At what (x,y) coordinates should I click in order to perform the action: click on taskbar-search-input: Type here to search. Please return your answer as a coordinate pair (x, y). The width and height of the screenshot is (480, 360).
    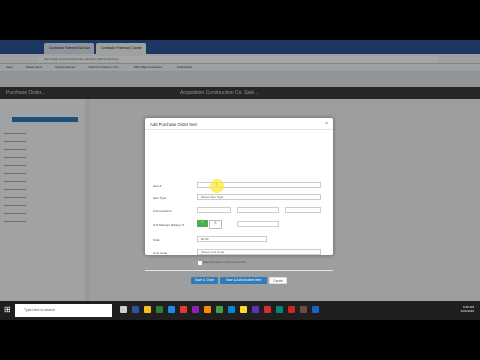
    Looking at the image, I should click on (63, 310).